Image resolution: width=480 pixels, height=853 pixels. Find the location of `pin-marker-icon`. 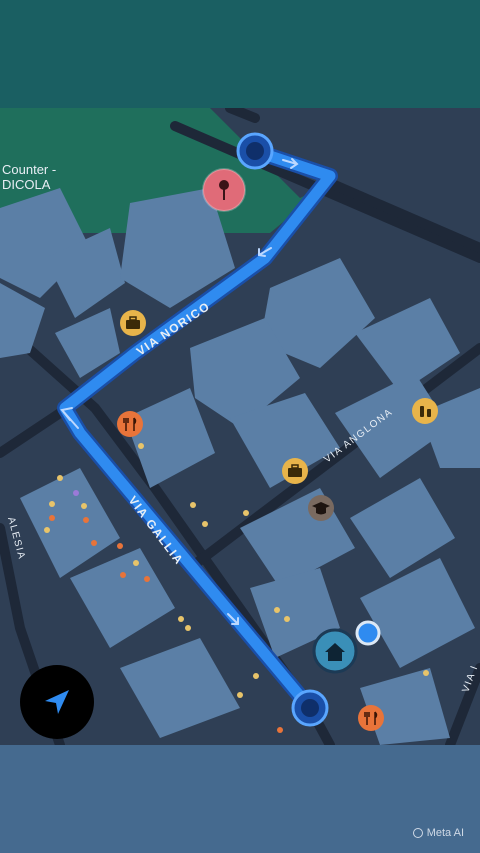

pin-marker-icon is located at coordinates (224, 190).